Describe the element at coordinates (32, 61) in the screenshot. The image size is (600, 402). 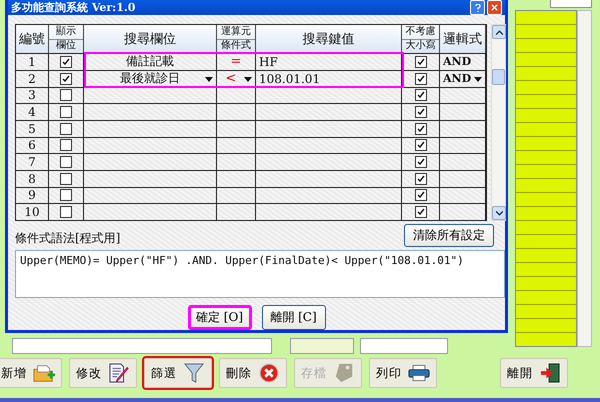
I see `row-number: 1` at that location.